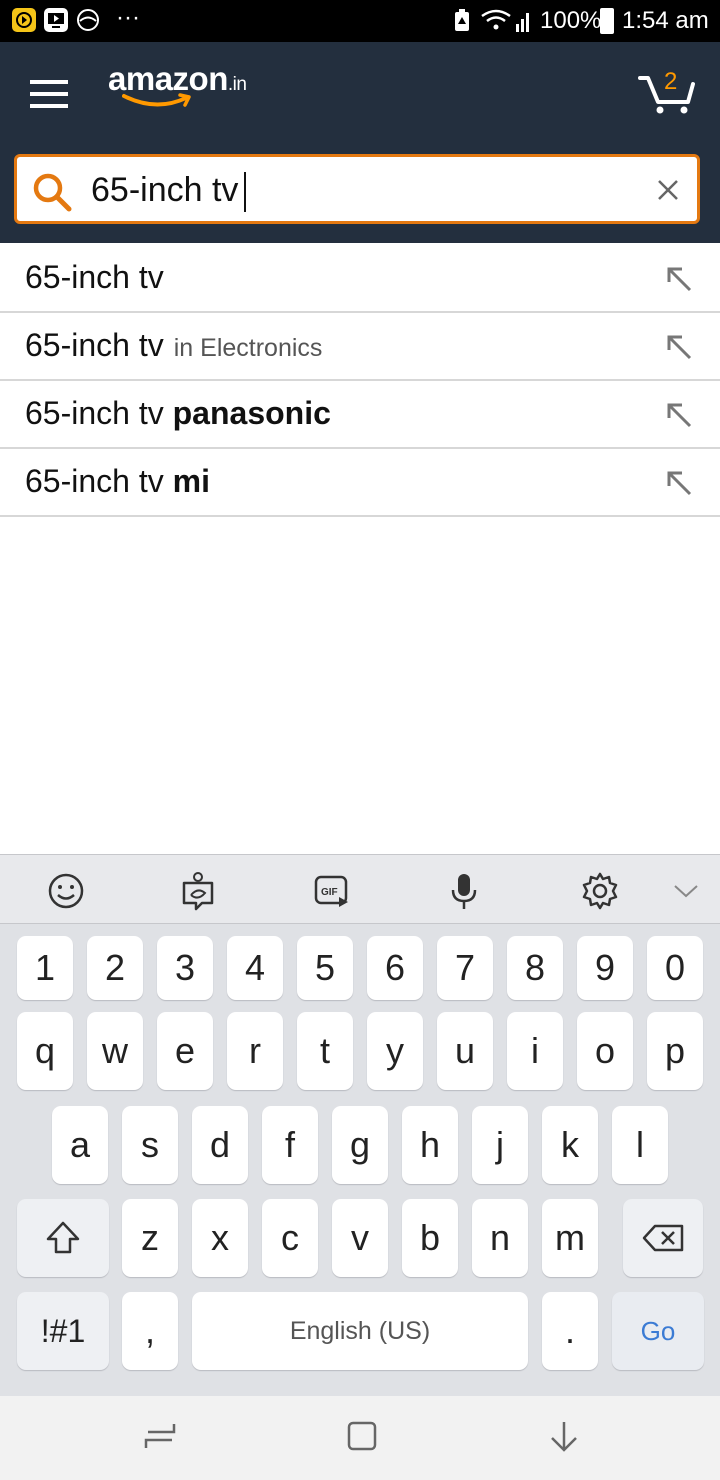  Describe the element at coordinates (198, 891) in the screenshot. I see `sticker-icon` at that location.